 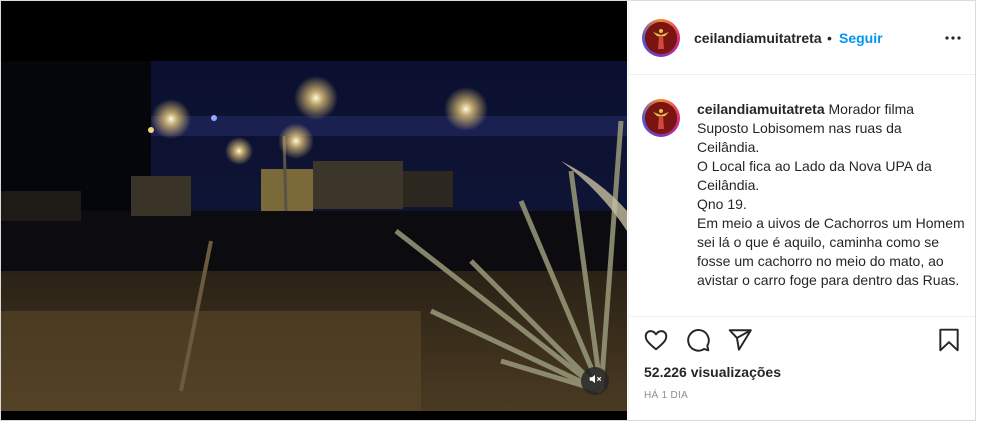 What do you see at coordinates (861, 38) in the screenshot?
I see `follow-button: Seguir` at bounding box center [861, 38].